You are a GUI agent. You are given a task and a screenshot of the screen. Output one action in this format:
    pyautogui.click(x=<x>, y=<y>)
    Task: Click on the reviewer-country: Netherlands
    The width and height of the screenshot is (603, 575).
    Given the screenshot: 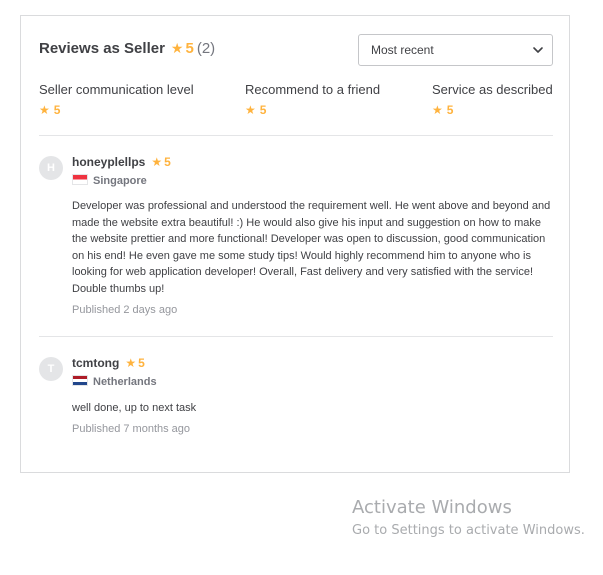 What is the action you would take?
    pyautogui.click(x=114, y=381)
    